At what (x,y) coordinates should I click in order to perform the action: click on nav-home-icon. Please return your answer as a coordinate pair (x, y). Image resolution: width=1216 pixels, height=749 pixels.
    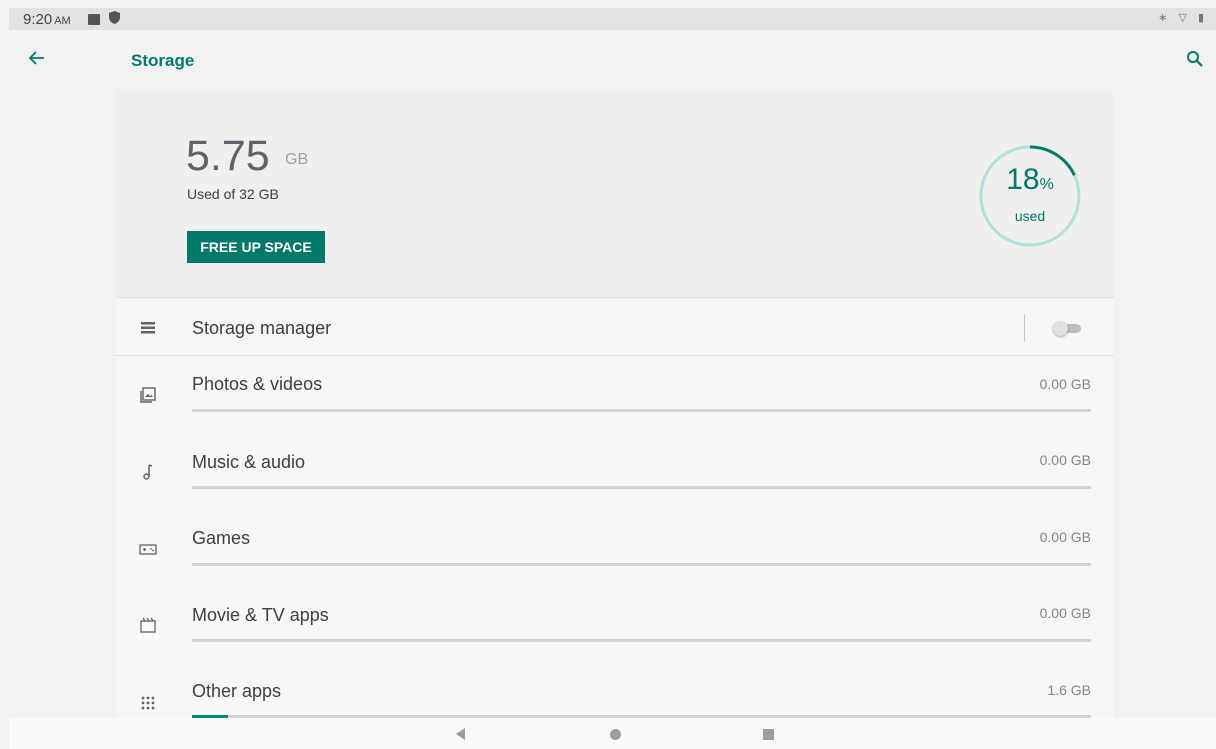
    Looking at the image, I should click on (615, 734).